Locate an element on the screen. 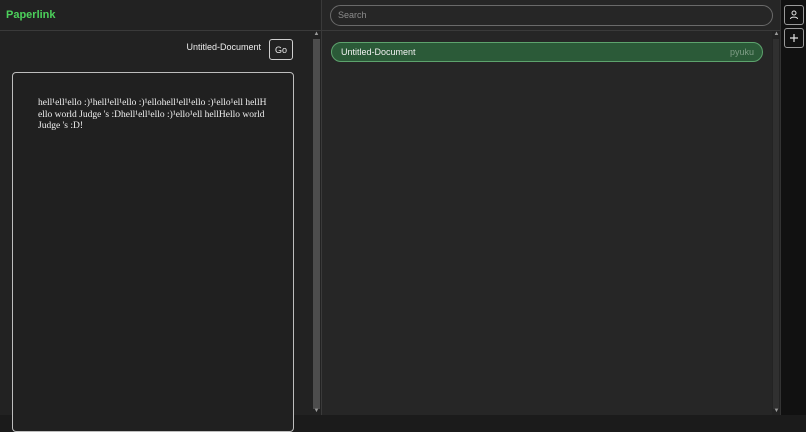 Image resolution: width=806 pixels, height=432 pixels. app-title: Paperlink is located at coordinates (31, 15).